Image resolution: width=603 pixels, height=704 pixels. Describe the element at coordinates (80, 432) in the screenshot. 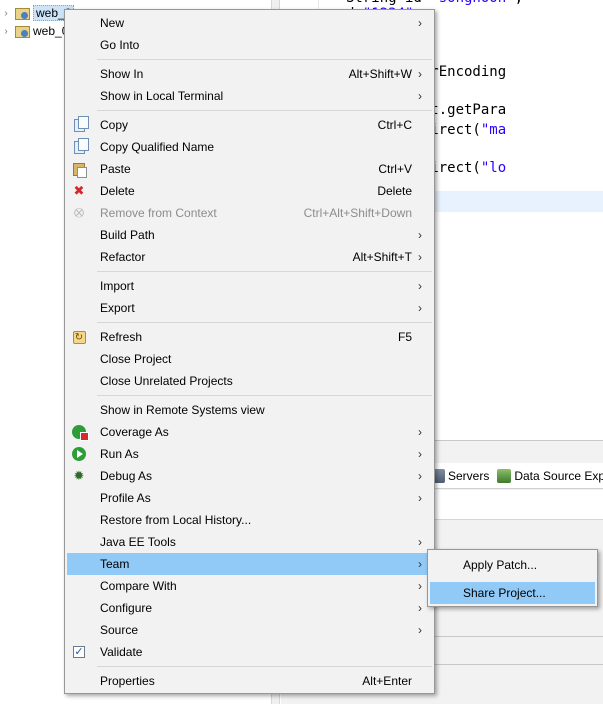

I see `coverage-icon` at that location.